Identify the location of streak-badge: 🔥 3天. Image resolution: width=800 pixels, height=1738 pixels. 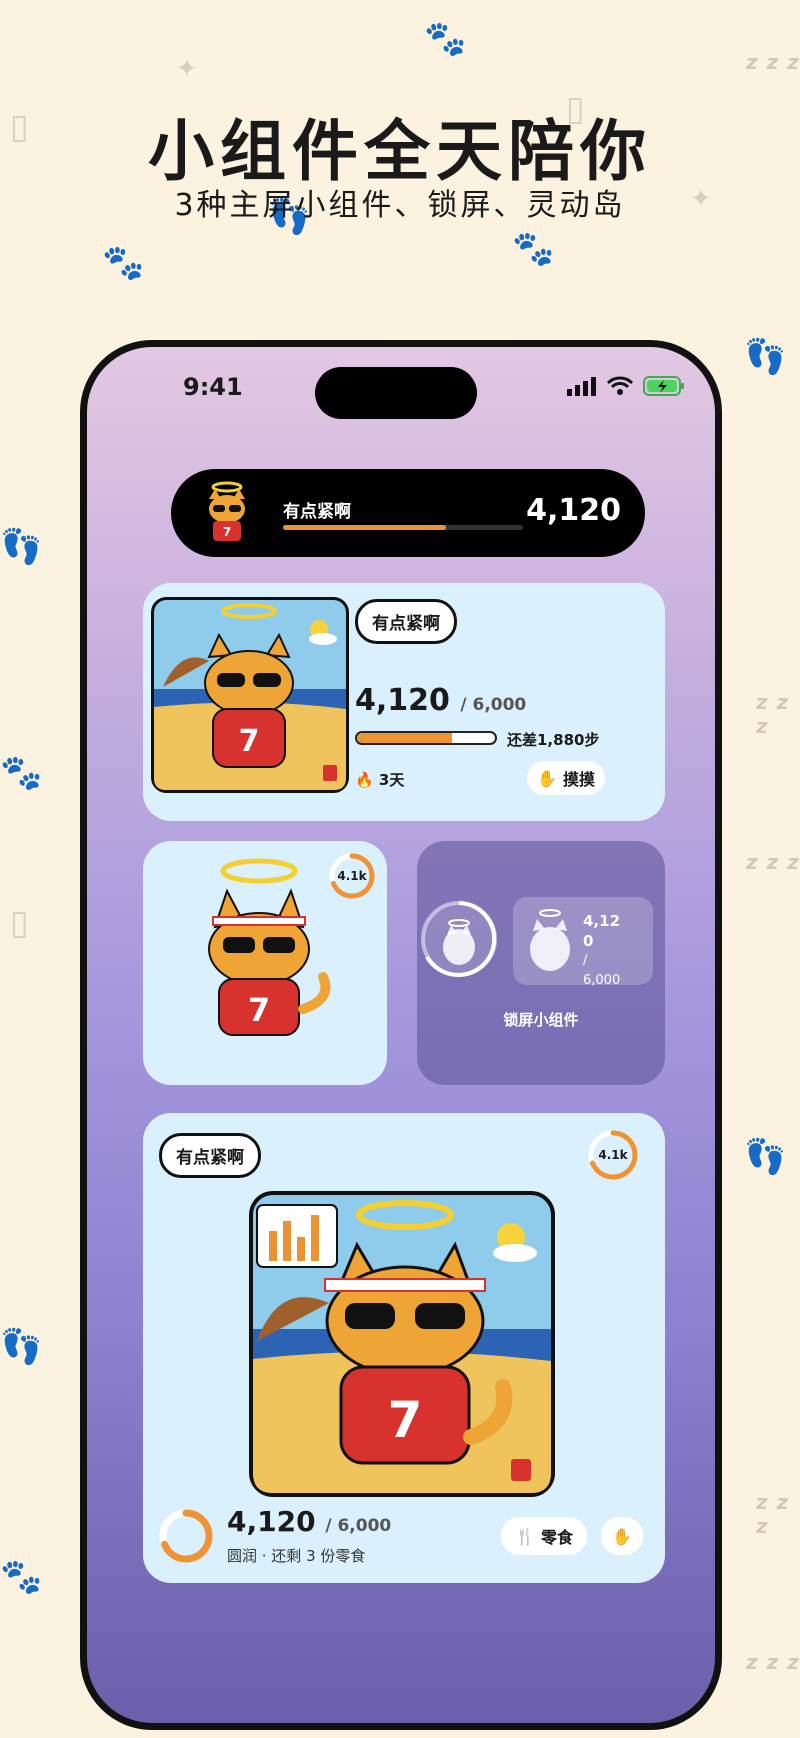
(380, 780).